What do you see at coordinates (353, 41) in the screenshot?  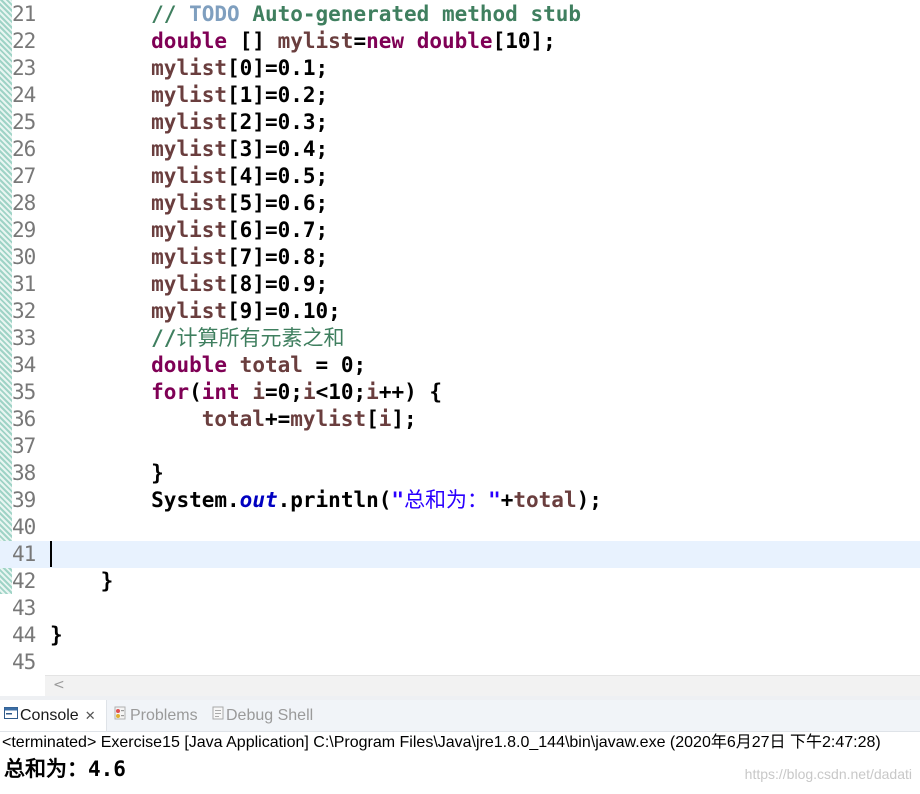 I see `code-text: double [] mylist=new double[10];` at bounding box center [353, 41].